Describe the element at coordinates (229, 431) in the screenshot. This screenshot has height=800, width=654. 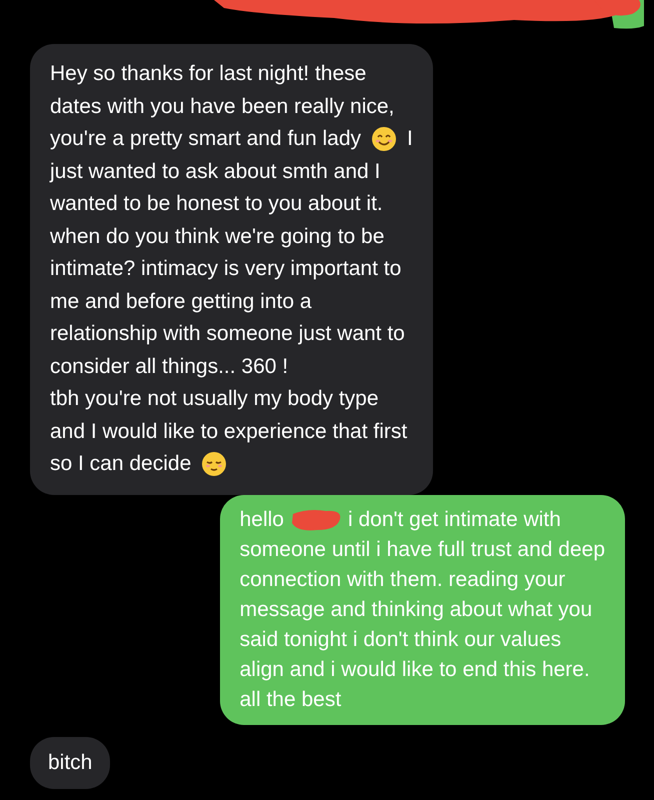
I see `message-text: and I would like to experience that first` at that location.